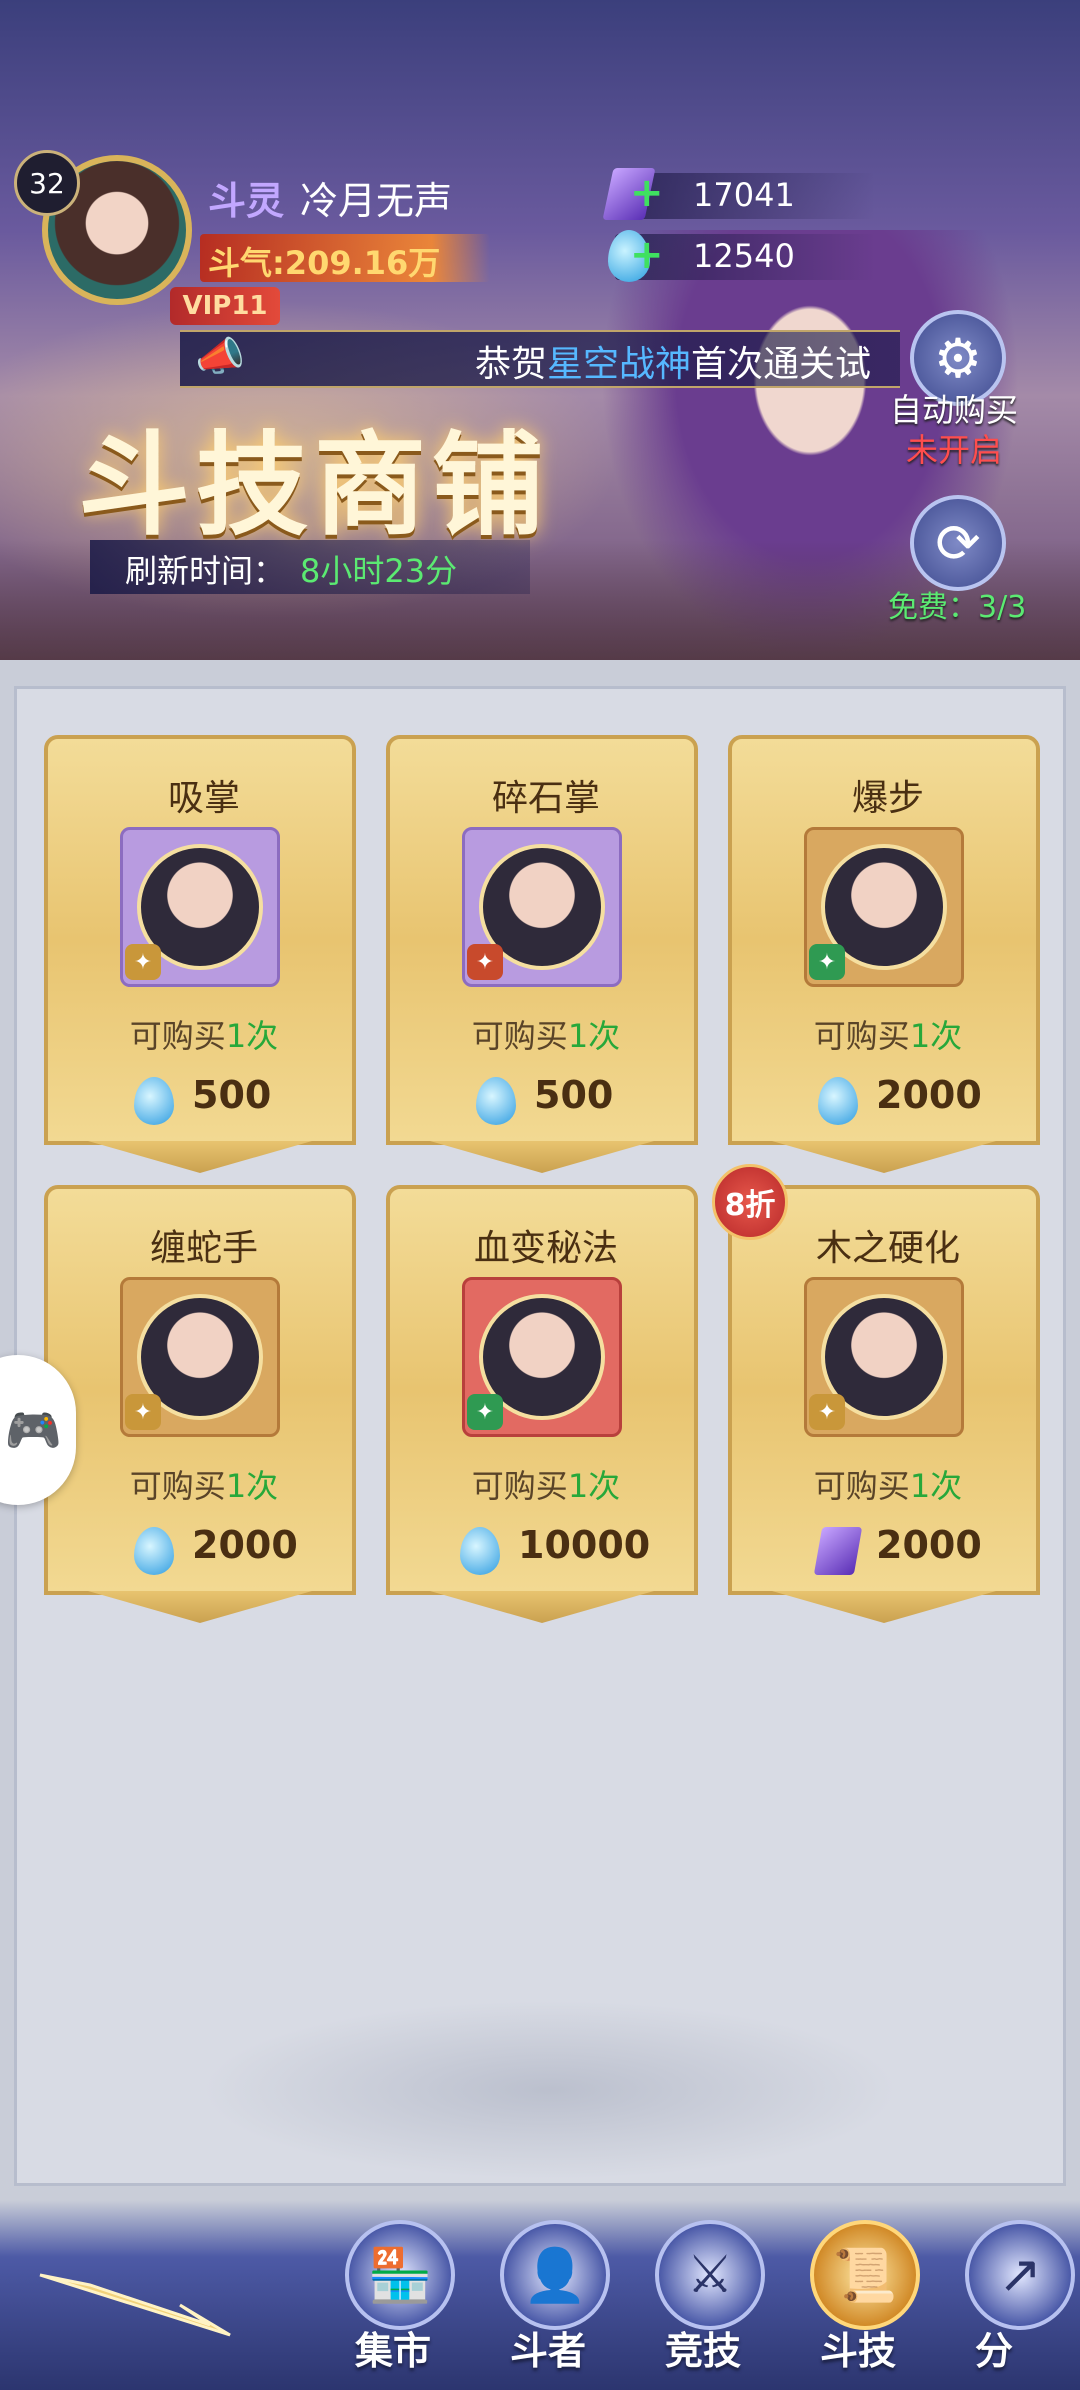 This screenshot has width=1080, height=2390. I want to click on shop-item-card: 吸掌 ✦ 可购买1次 500, so click(200, 940).